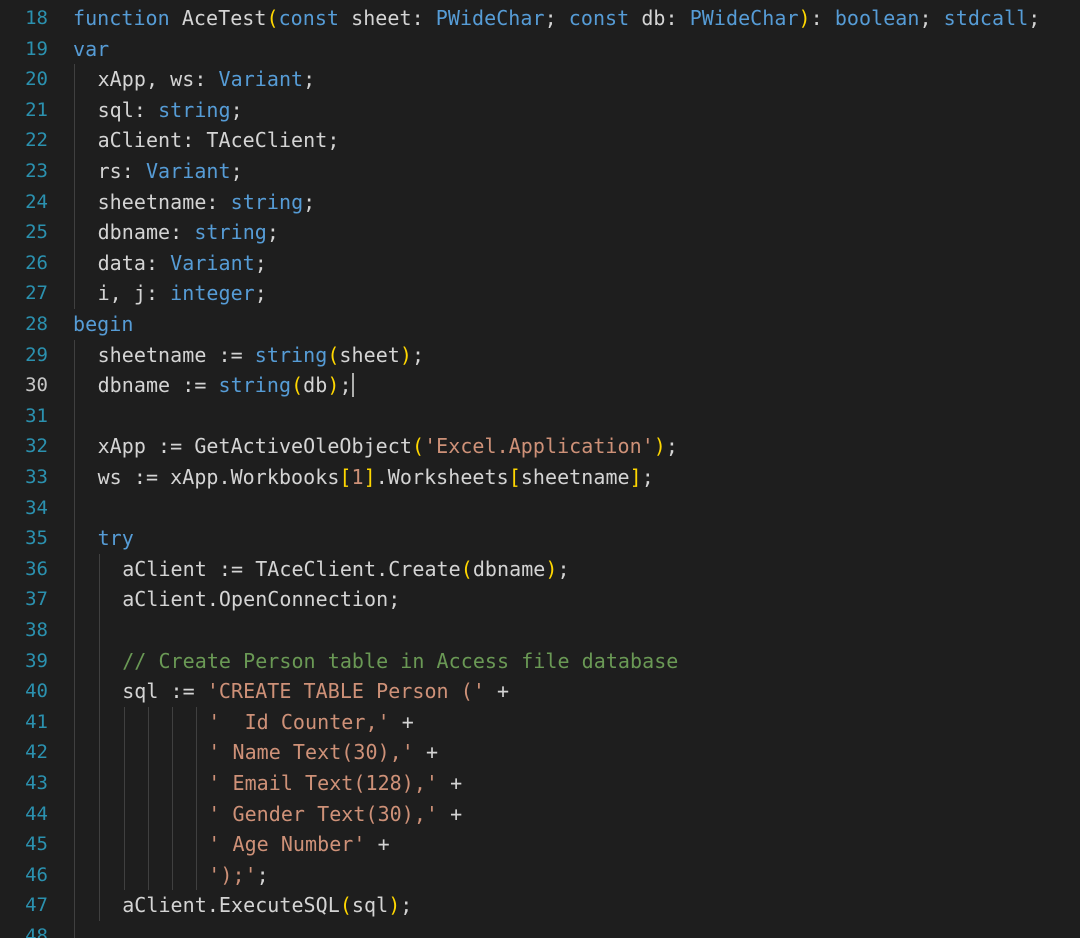 The image size is (1080, 938). What do you see at coordinates (540, 355) in the screenshot?
I see `code-line: 29 sheetname := string(sheet);` at bounding box center [540, 355].